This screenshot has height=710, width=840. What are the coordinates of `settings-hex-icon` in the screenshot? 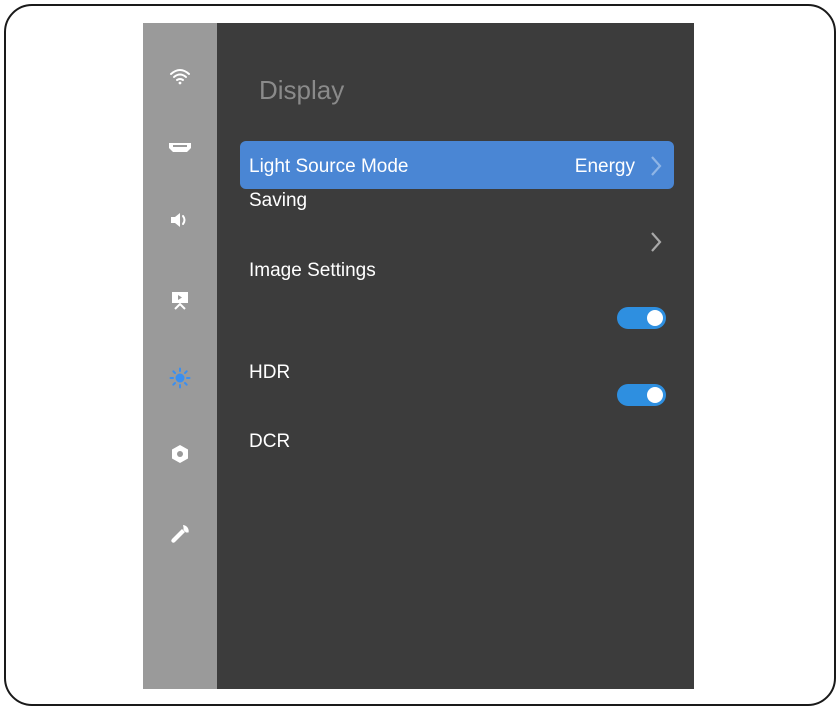 It's located at (180, 454).